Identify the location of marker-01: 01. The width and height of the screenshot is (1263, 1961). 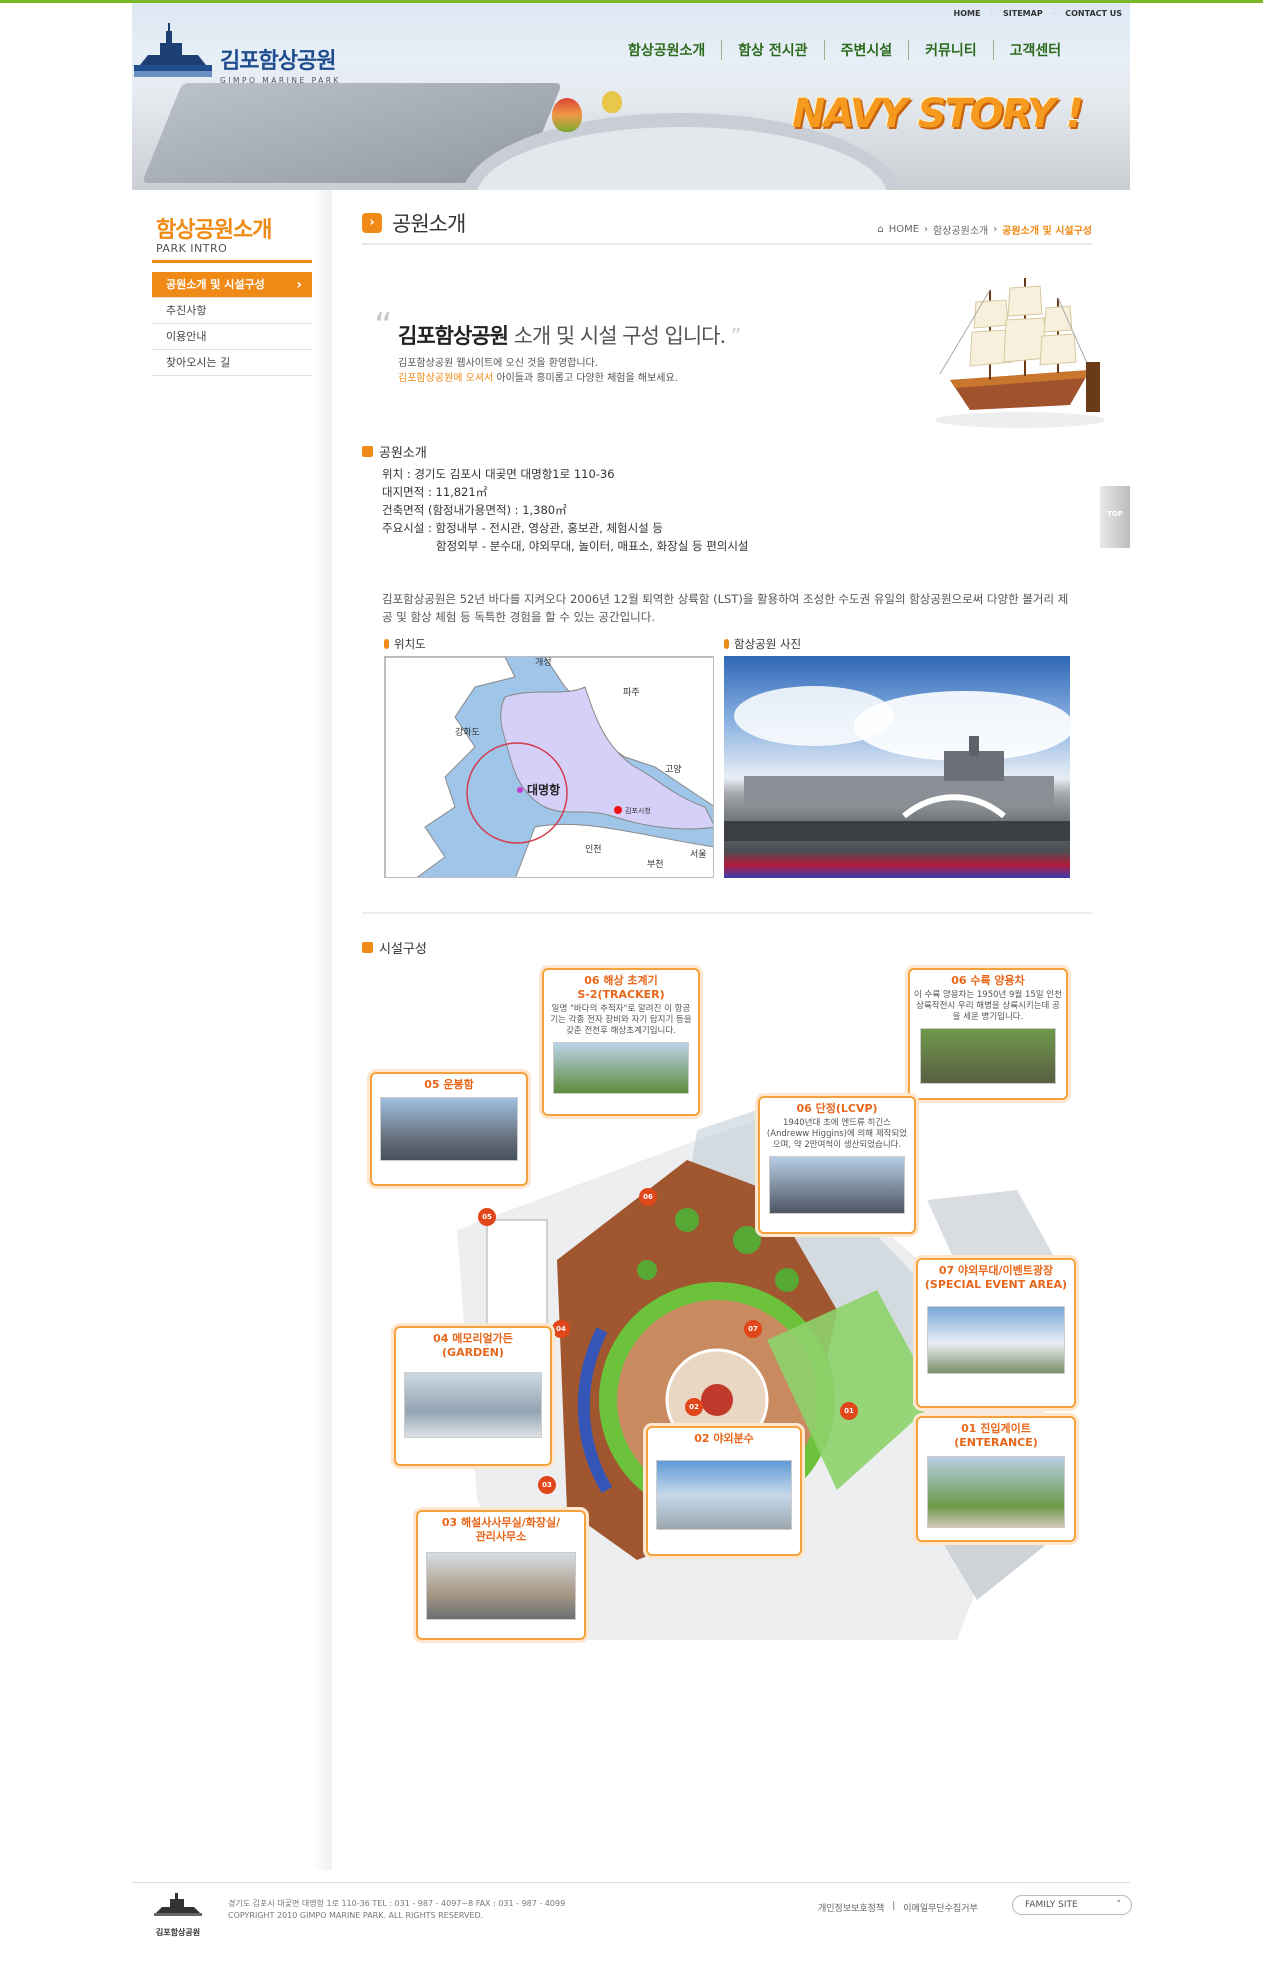
(849, 1411).